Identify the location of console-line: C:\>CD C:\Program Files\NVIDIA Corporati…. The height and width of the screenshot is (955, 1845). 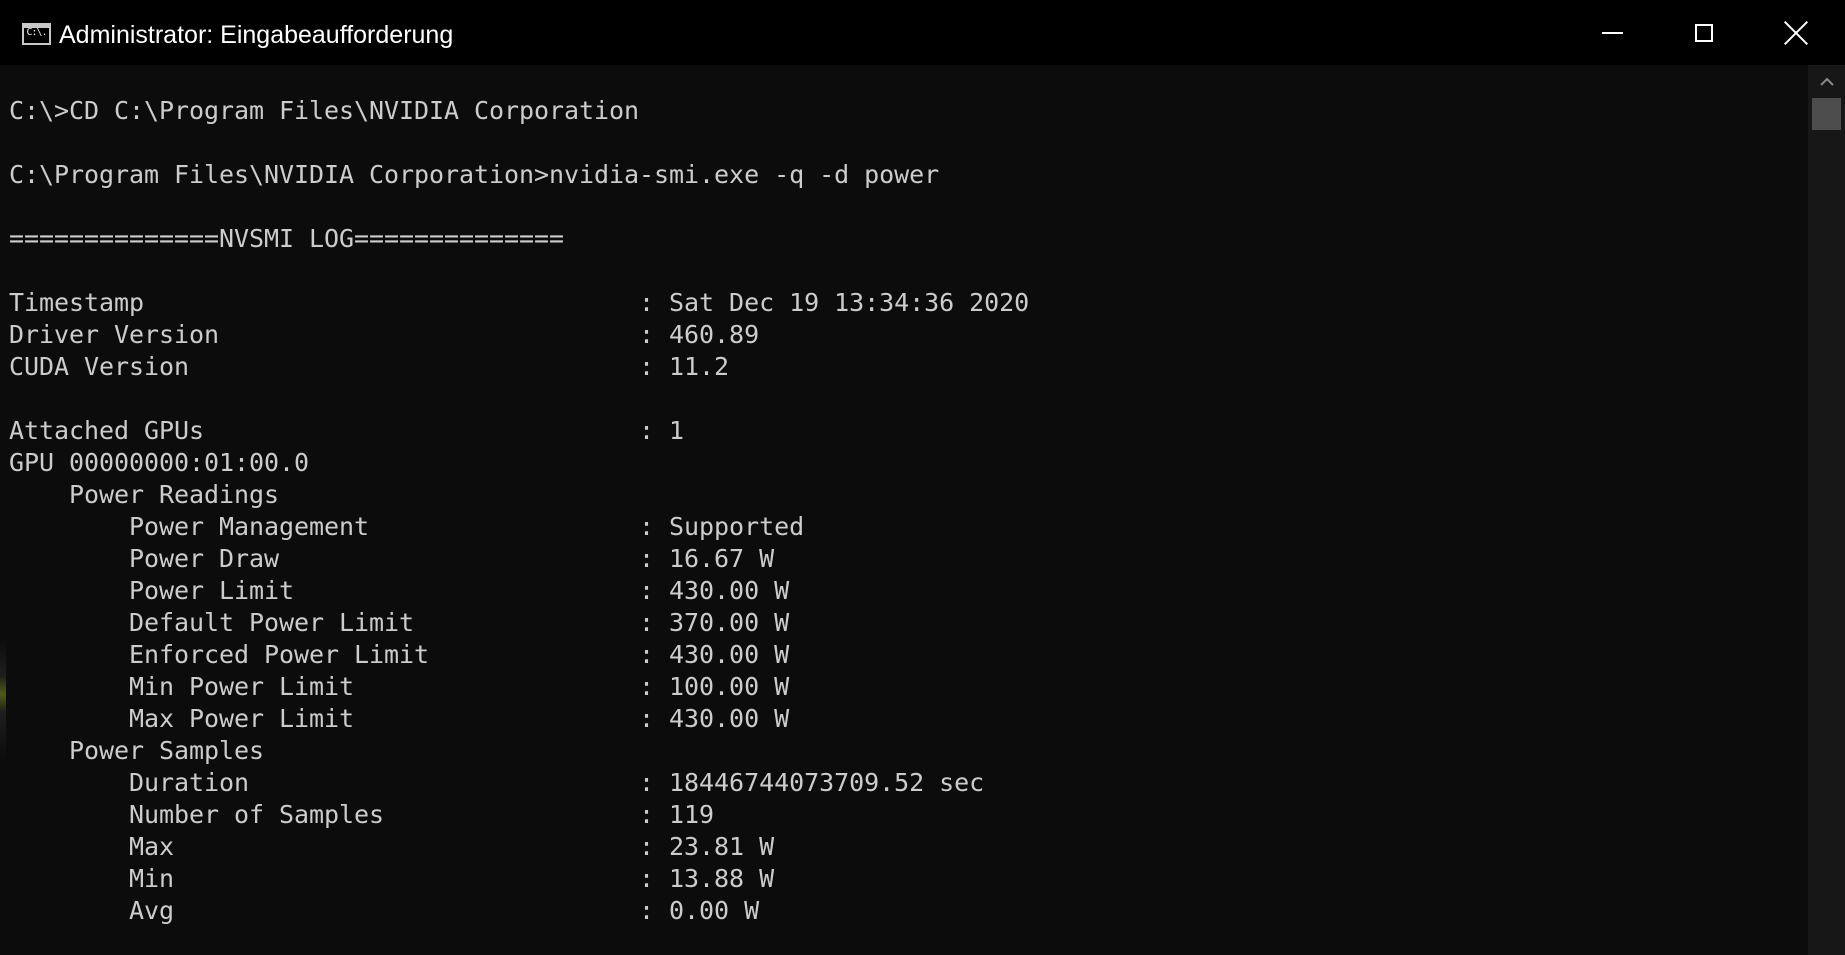
(324, 110).